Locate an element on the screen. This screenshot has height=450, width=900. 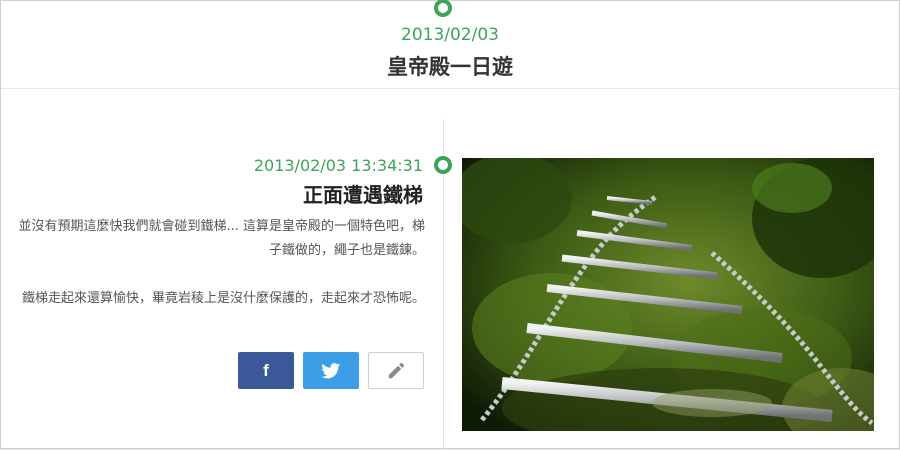
twitter-bird-icon is located at coordinates (331, 370).